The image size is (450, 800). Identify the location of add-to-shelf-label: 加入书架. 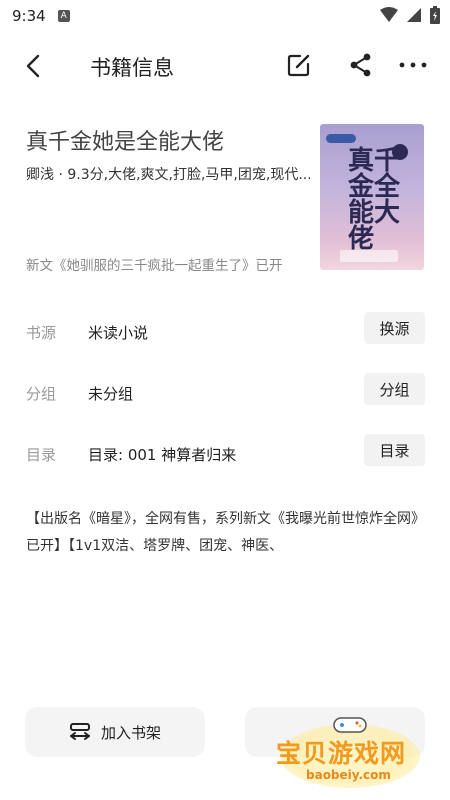
(130, 732).